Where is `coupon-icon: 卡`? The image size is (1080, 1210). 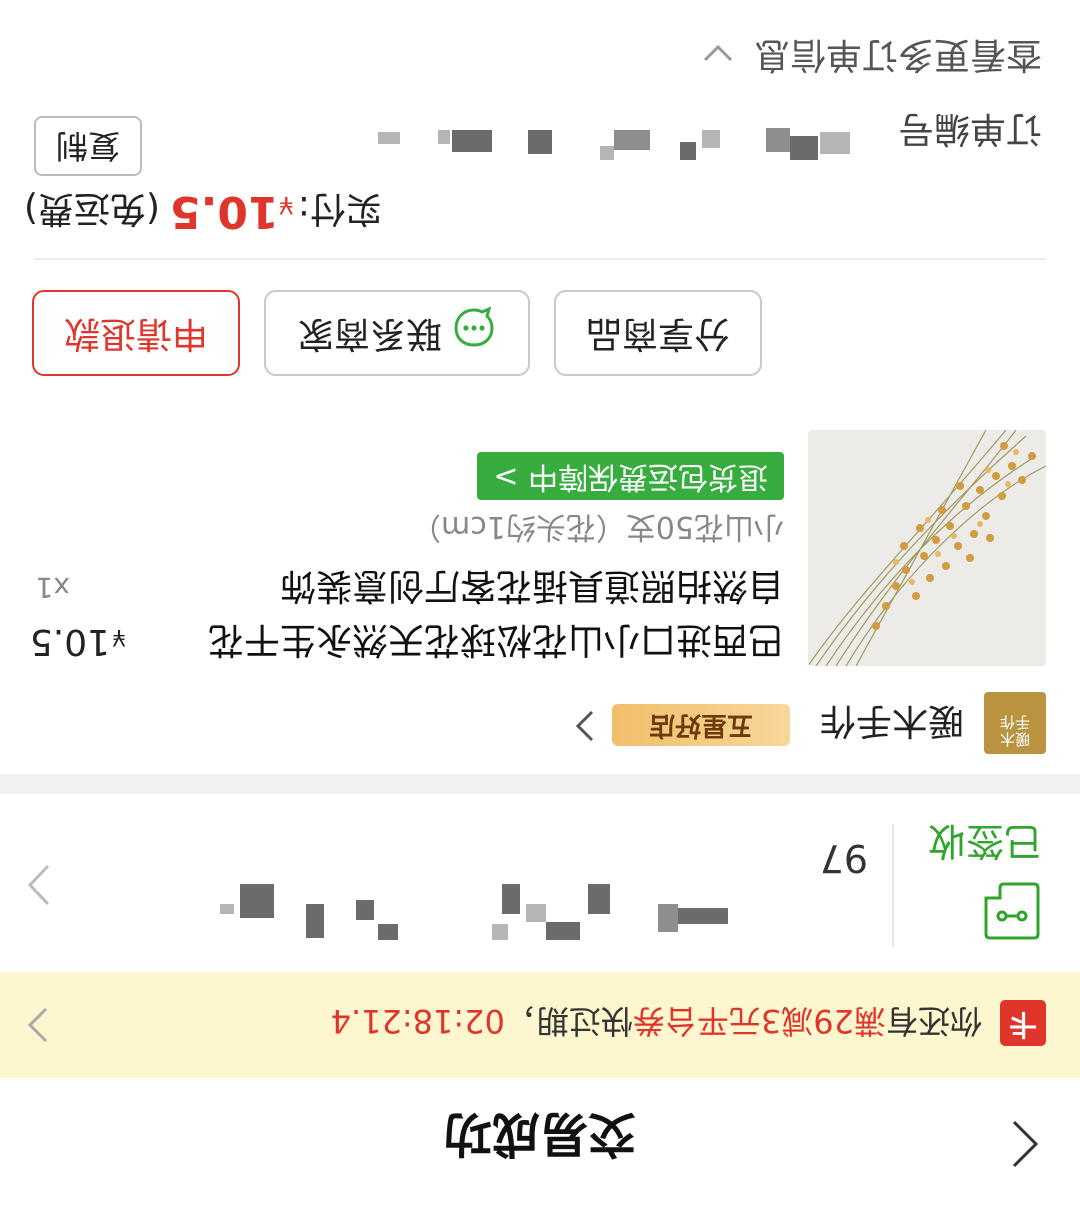 coupon-icon: 卡 is located at coordinates (1023, 1023).